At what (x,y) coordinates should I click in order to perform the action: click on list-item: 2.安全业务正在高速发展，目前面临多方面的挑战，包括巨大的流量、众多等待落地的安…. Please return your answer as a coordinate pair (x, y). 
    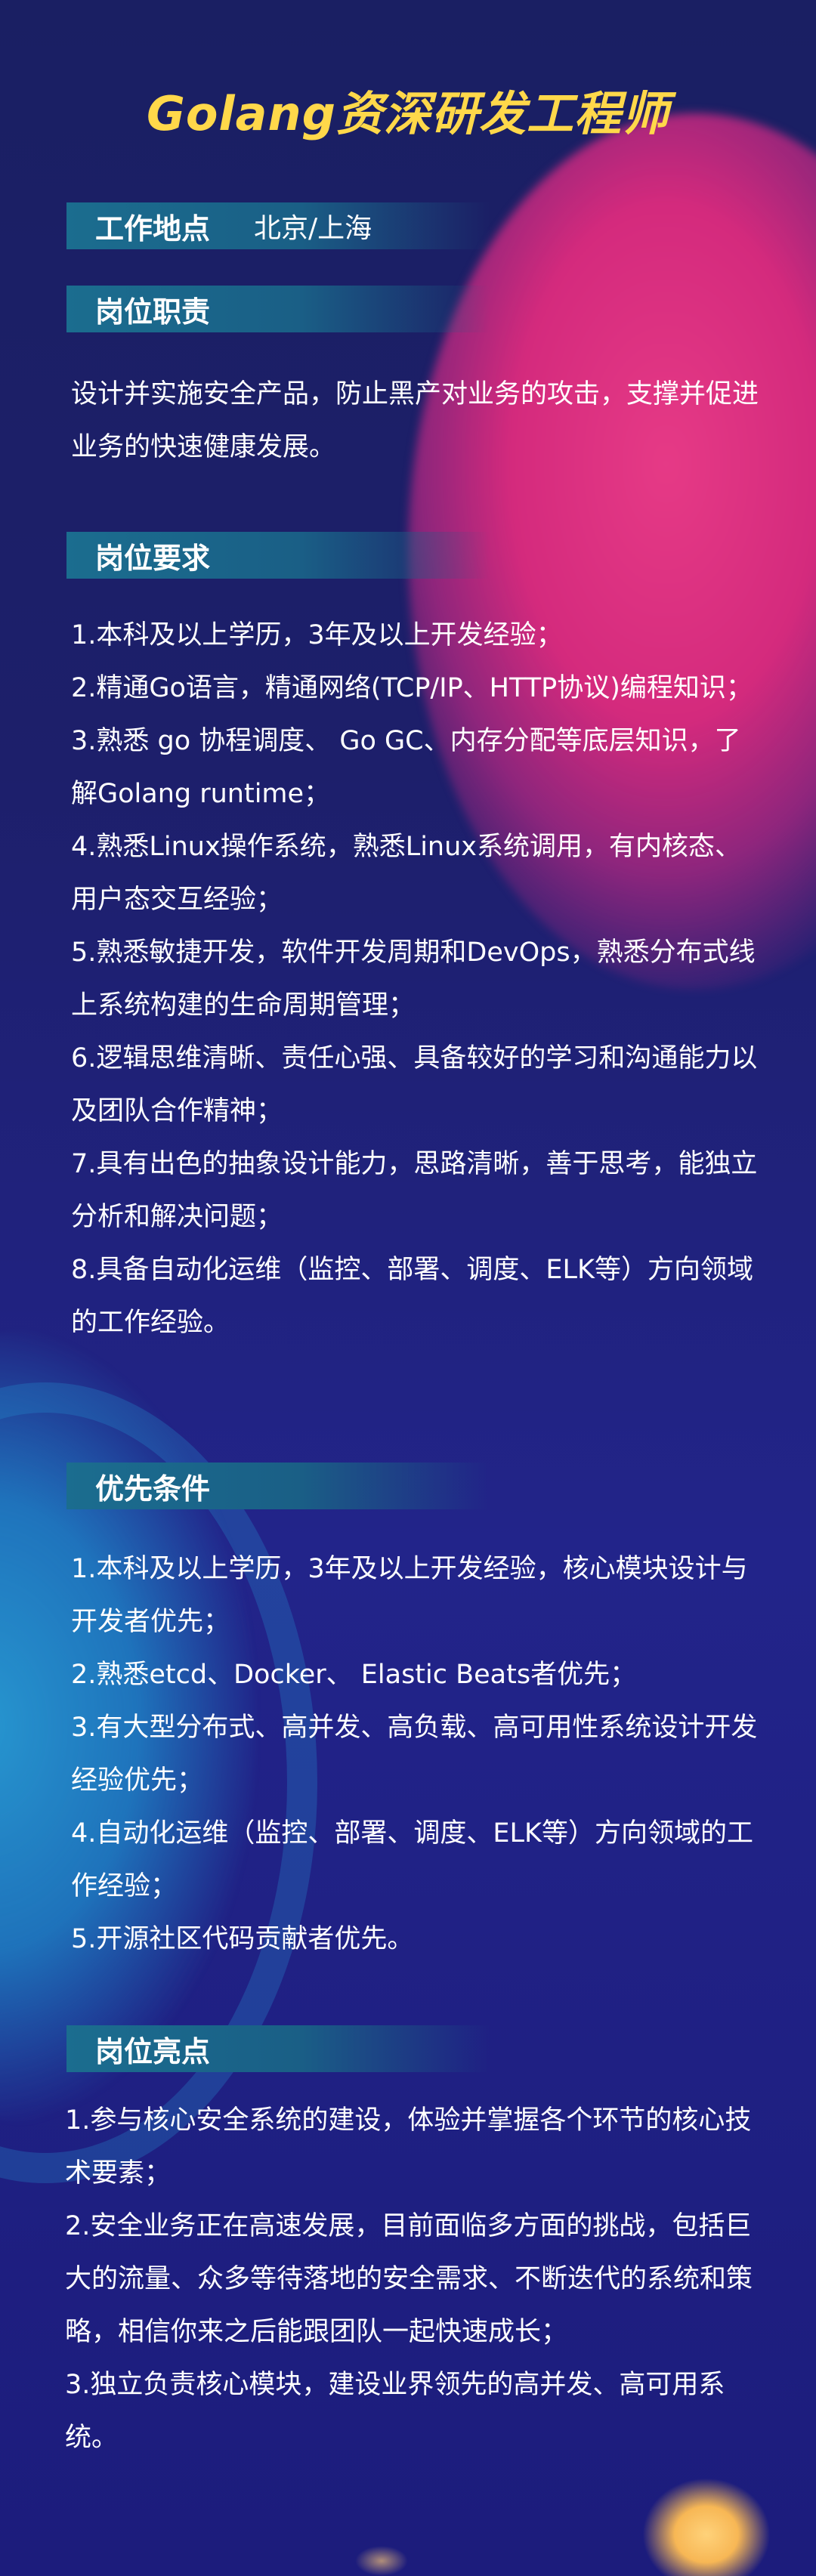
    Looking at the image, I should click on (409, 2279).